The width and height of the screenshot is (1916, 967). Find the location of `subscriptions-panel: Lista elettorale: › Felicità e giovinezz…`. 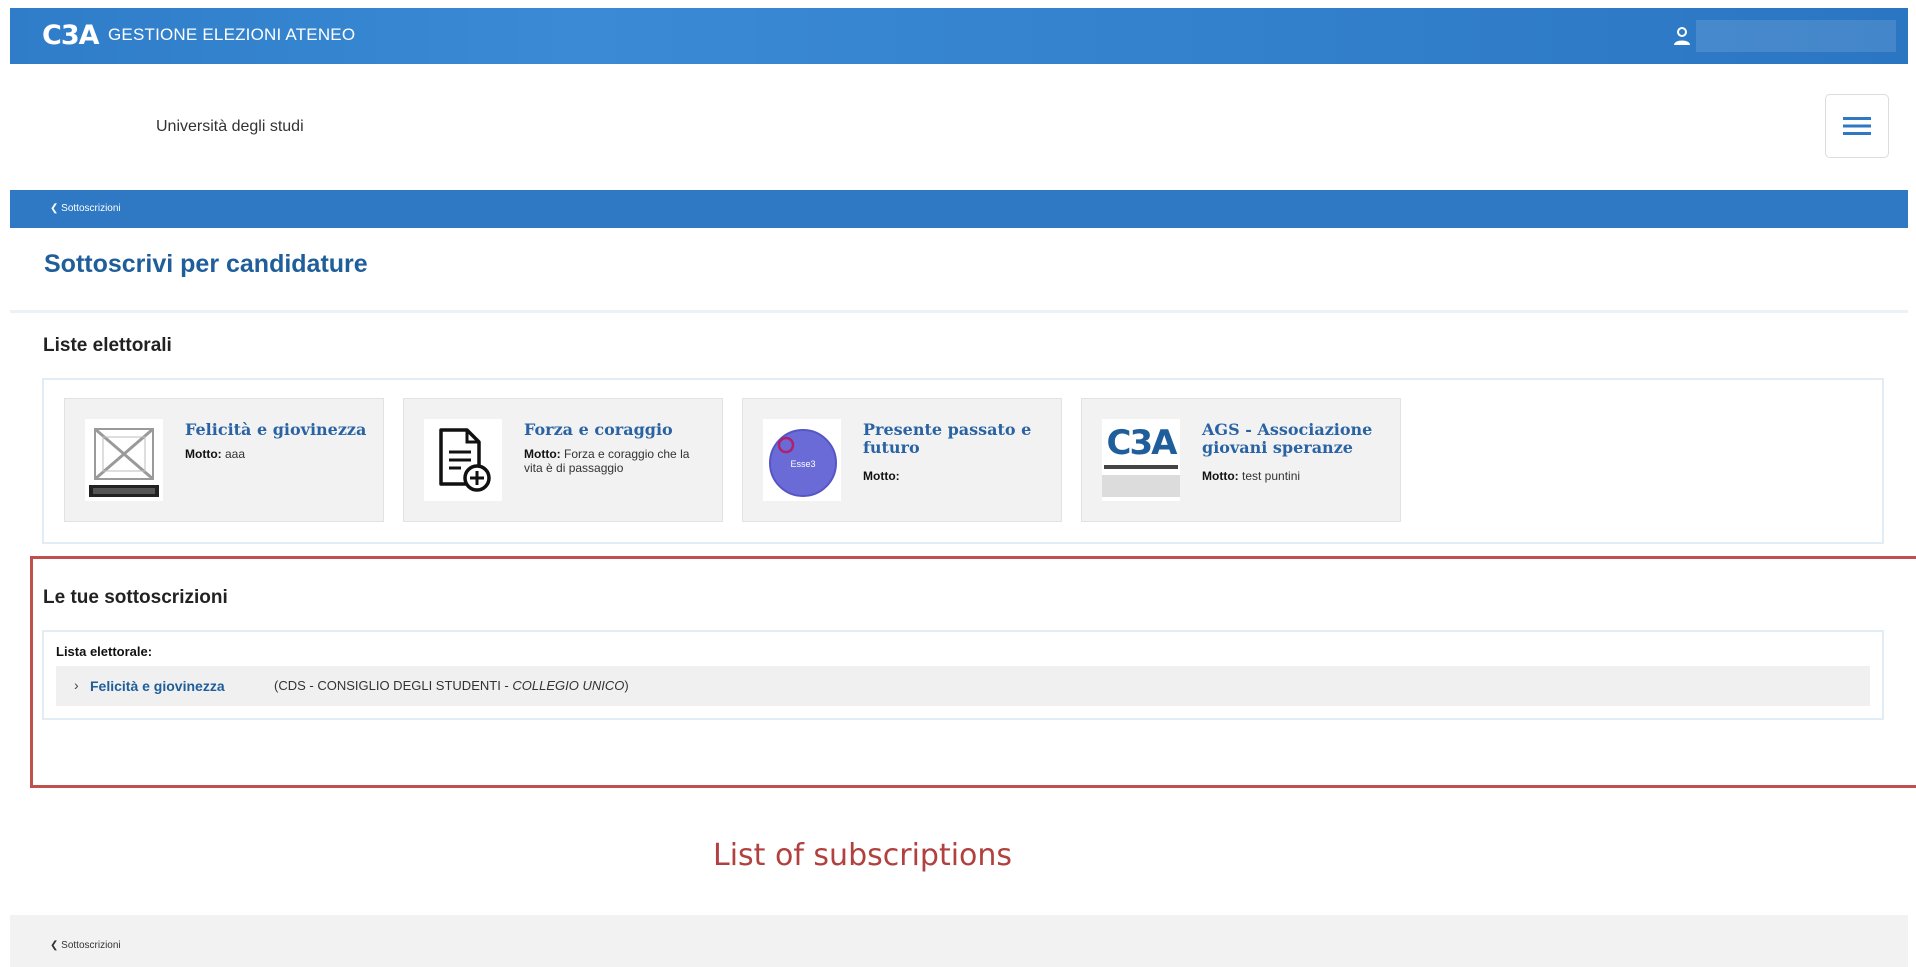

subscriptions-panel: Lista elettorale: › Felicità e giovinezz… is located at coordinates (963, 675).